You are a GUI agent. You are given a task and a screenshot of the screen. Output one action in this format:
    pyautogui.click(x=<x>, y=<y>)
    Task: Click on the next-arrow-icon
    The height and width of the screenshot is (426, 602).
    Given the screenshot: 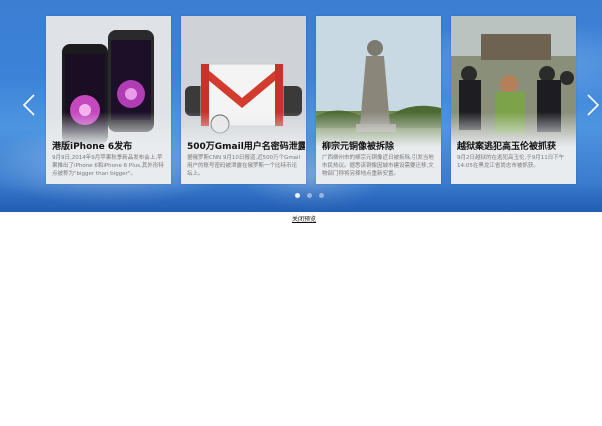 What is the action you would take?
    pyautogui.click(x=593, y=105)
    